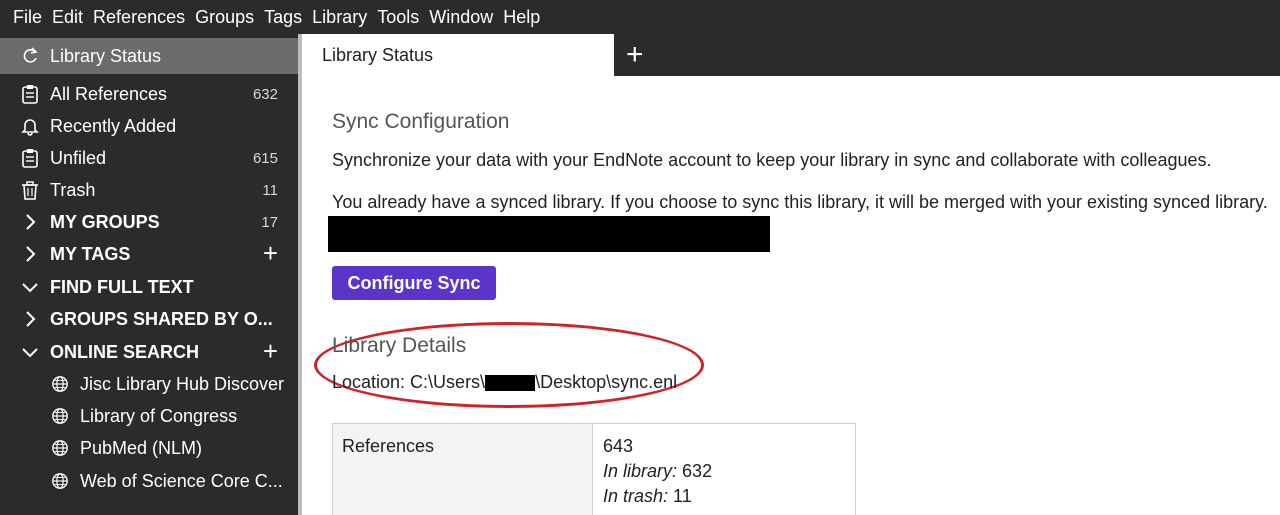 The width and height of the screenshot is (1280, 515). What do you see at coordinates (549, 234) in the screenshot?
I see `redacted-block` at bounding box center [549, 234].